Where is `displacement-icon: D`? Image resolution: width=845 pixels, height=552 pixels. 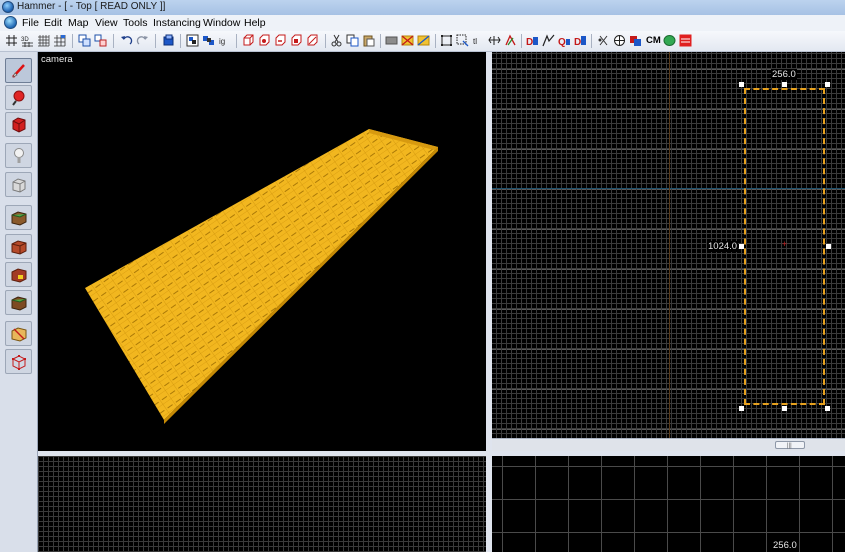 displacement-icon: D is located at coordinates (580, 40).